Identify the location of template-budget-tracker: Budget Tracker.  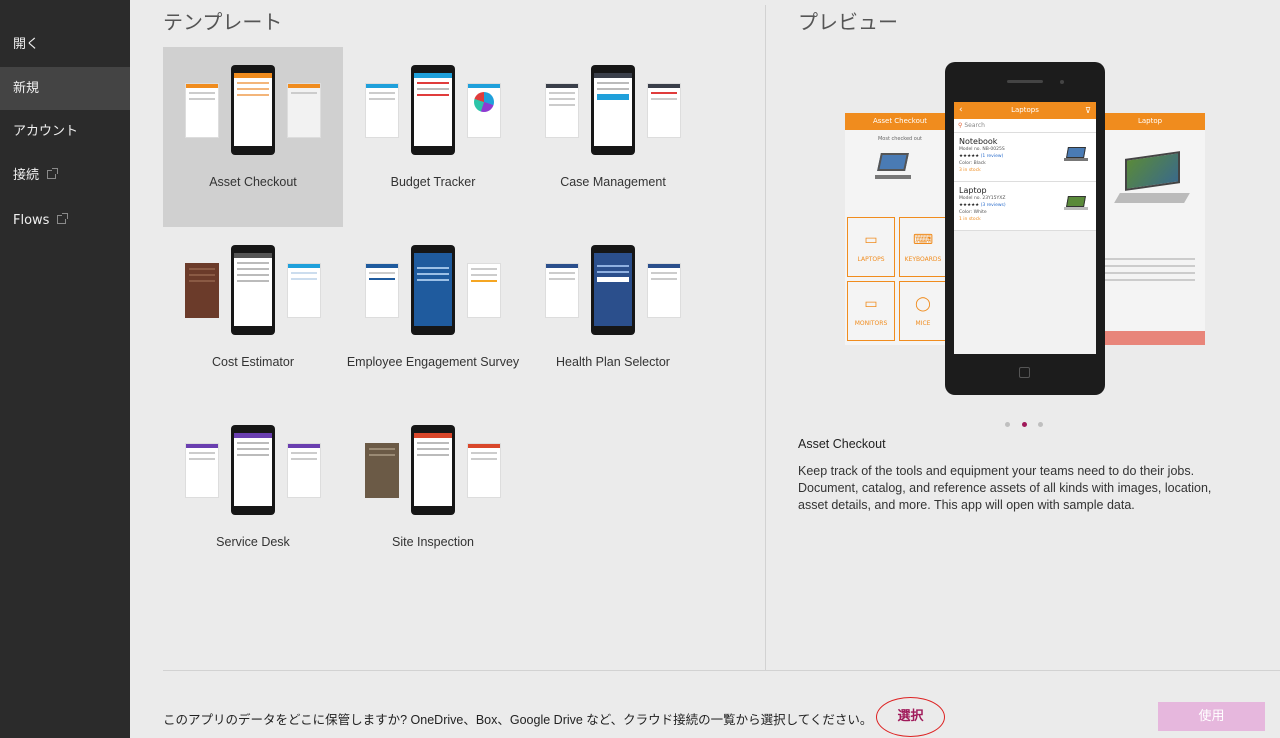
(433, 137).